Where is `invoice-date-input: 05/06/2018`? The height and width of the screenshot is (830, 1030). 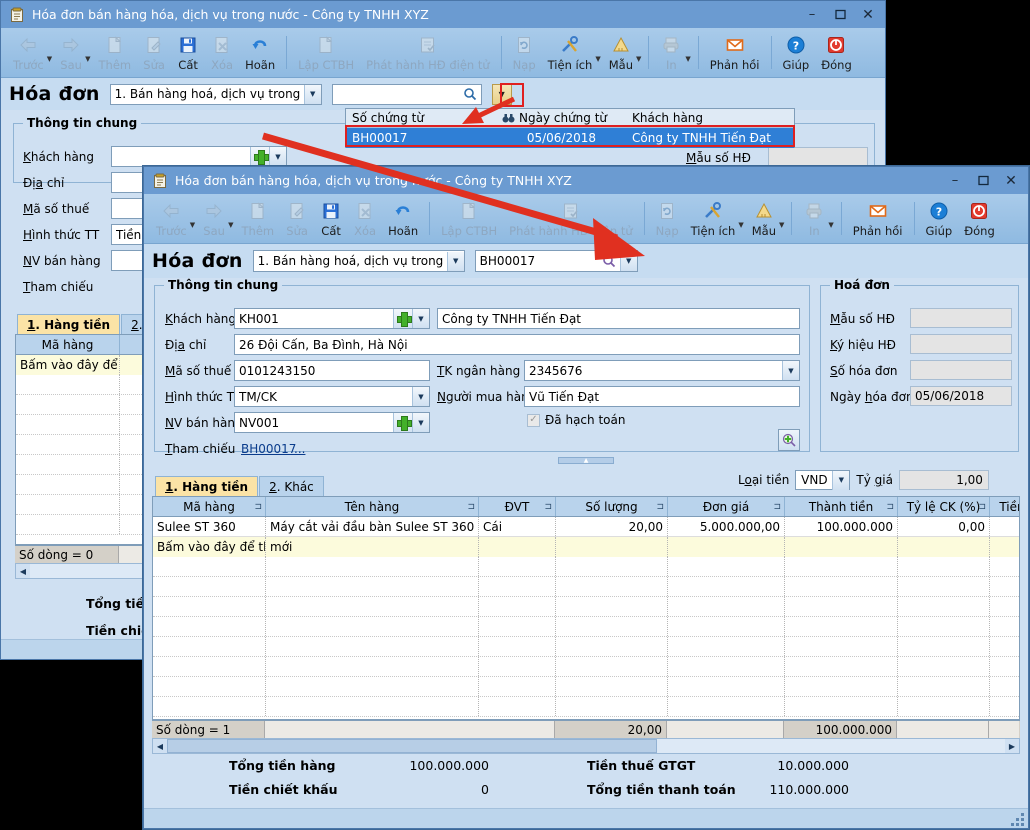
invoice-date-input: 05/06/2018 is located at coordinates (961, 396).